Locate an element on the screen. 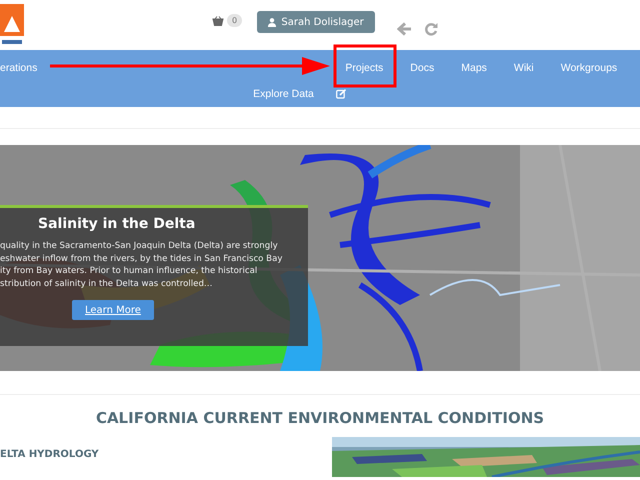 This screenshot has width=640, height=480. nav-link: Explore Data is located at coordinates (283, 94).